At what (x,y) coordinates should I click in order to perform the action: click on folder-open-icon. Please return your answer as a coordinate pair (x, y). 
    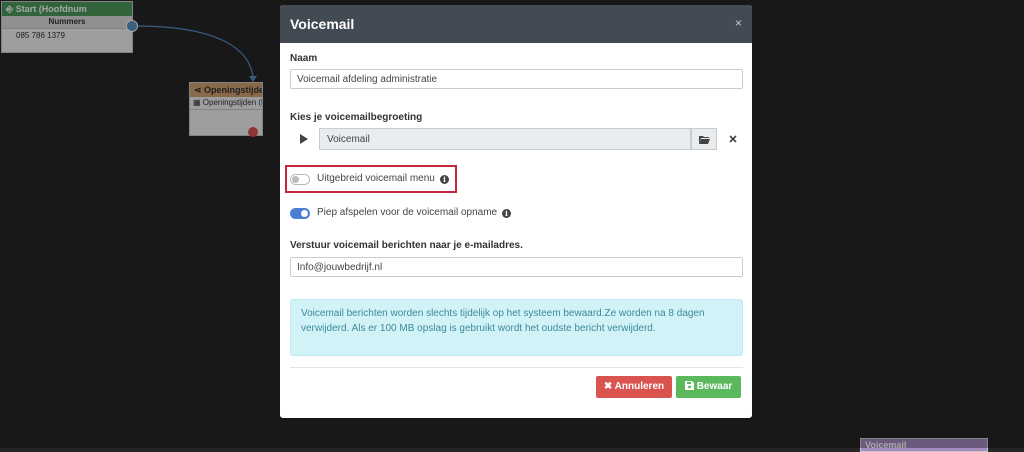
    Looking at the image, I should click on (704, 140).